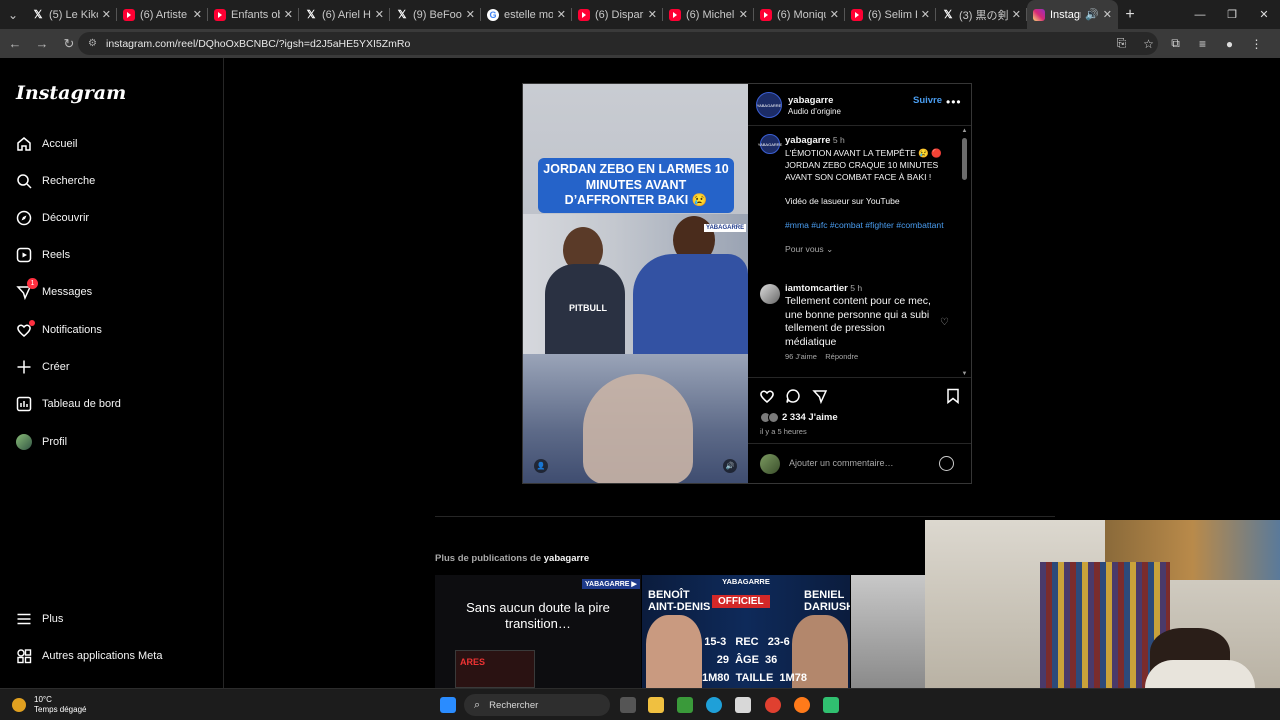 This screenshot has height=720, width=1280. What do you see at coordinates (827, 601) in the screenshot?
I see `fighter-right-name: BENIEL DARIUSH` at bounding box center [827, 601].